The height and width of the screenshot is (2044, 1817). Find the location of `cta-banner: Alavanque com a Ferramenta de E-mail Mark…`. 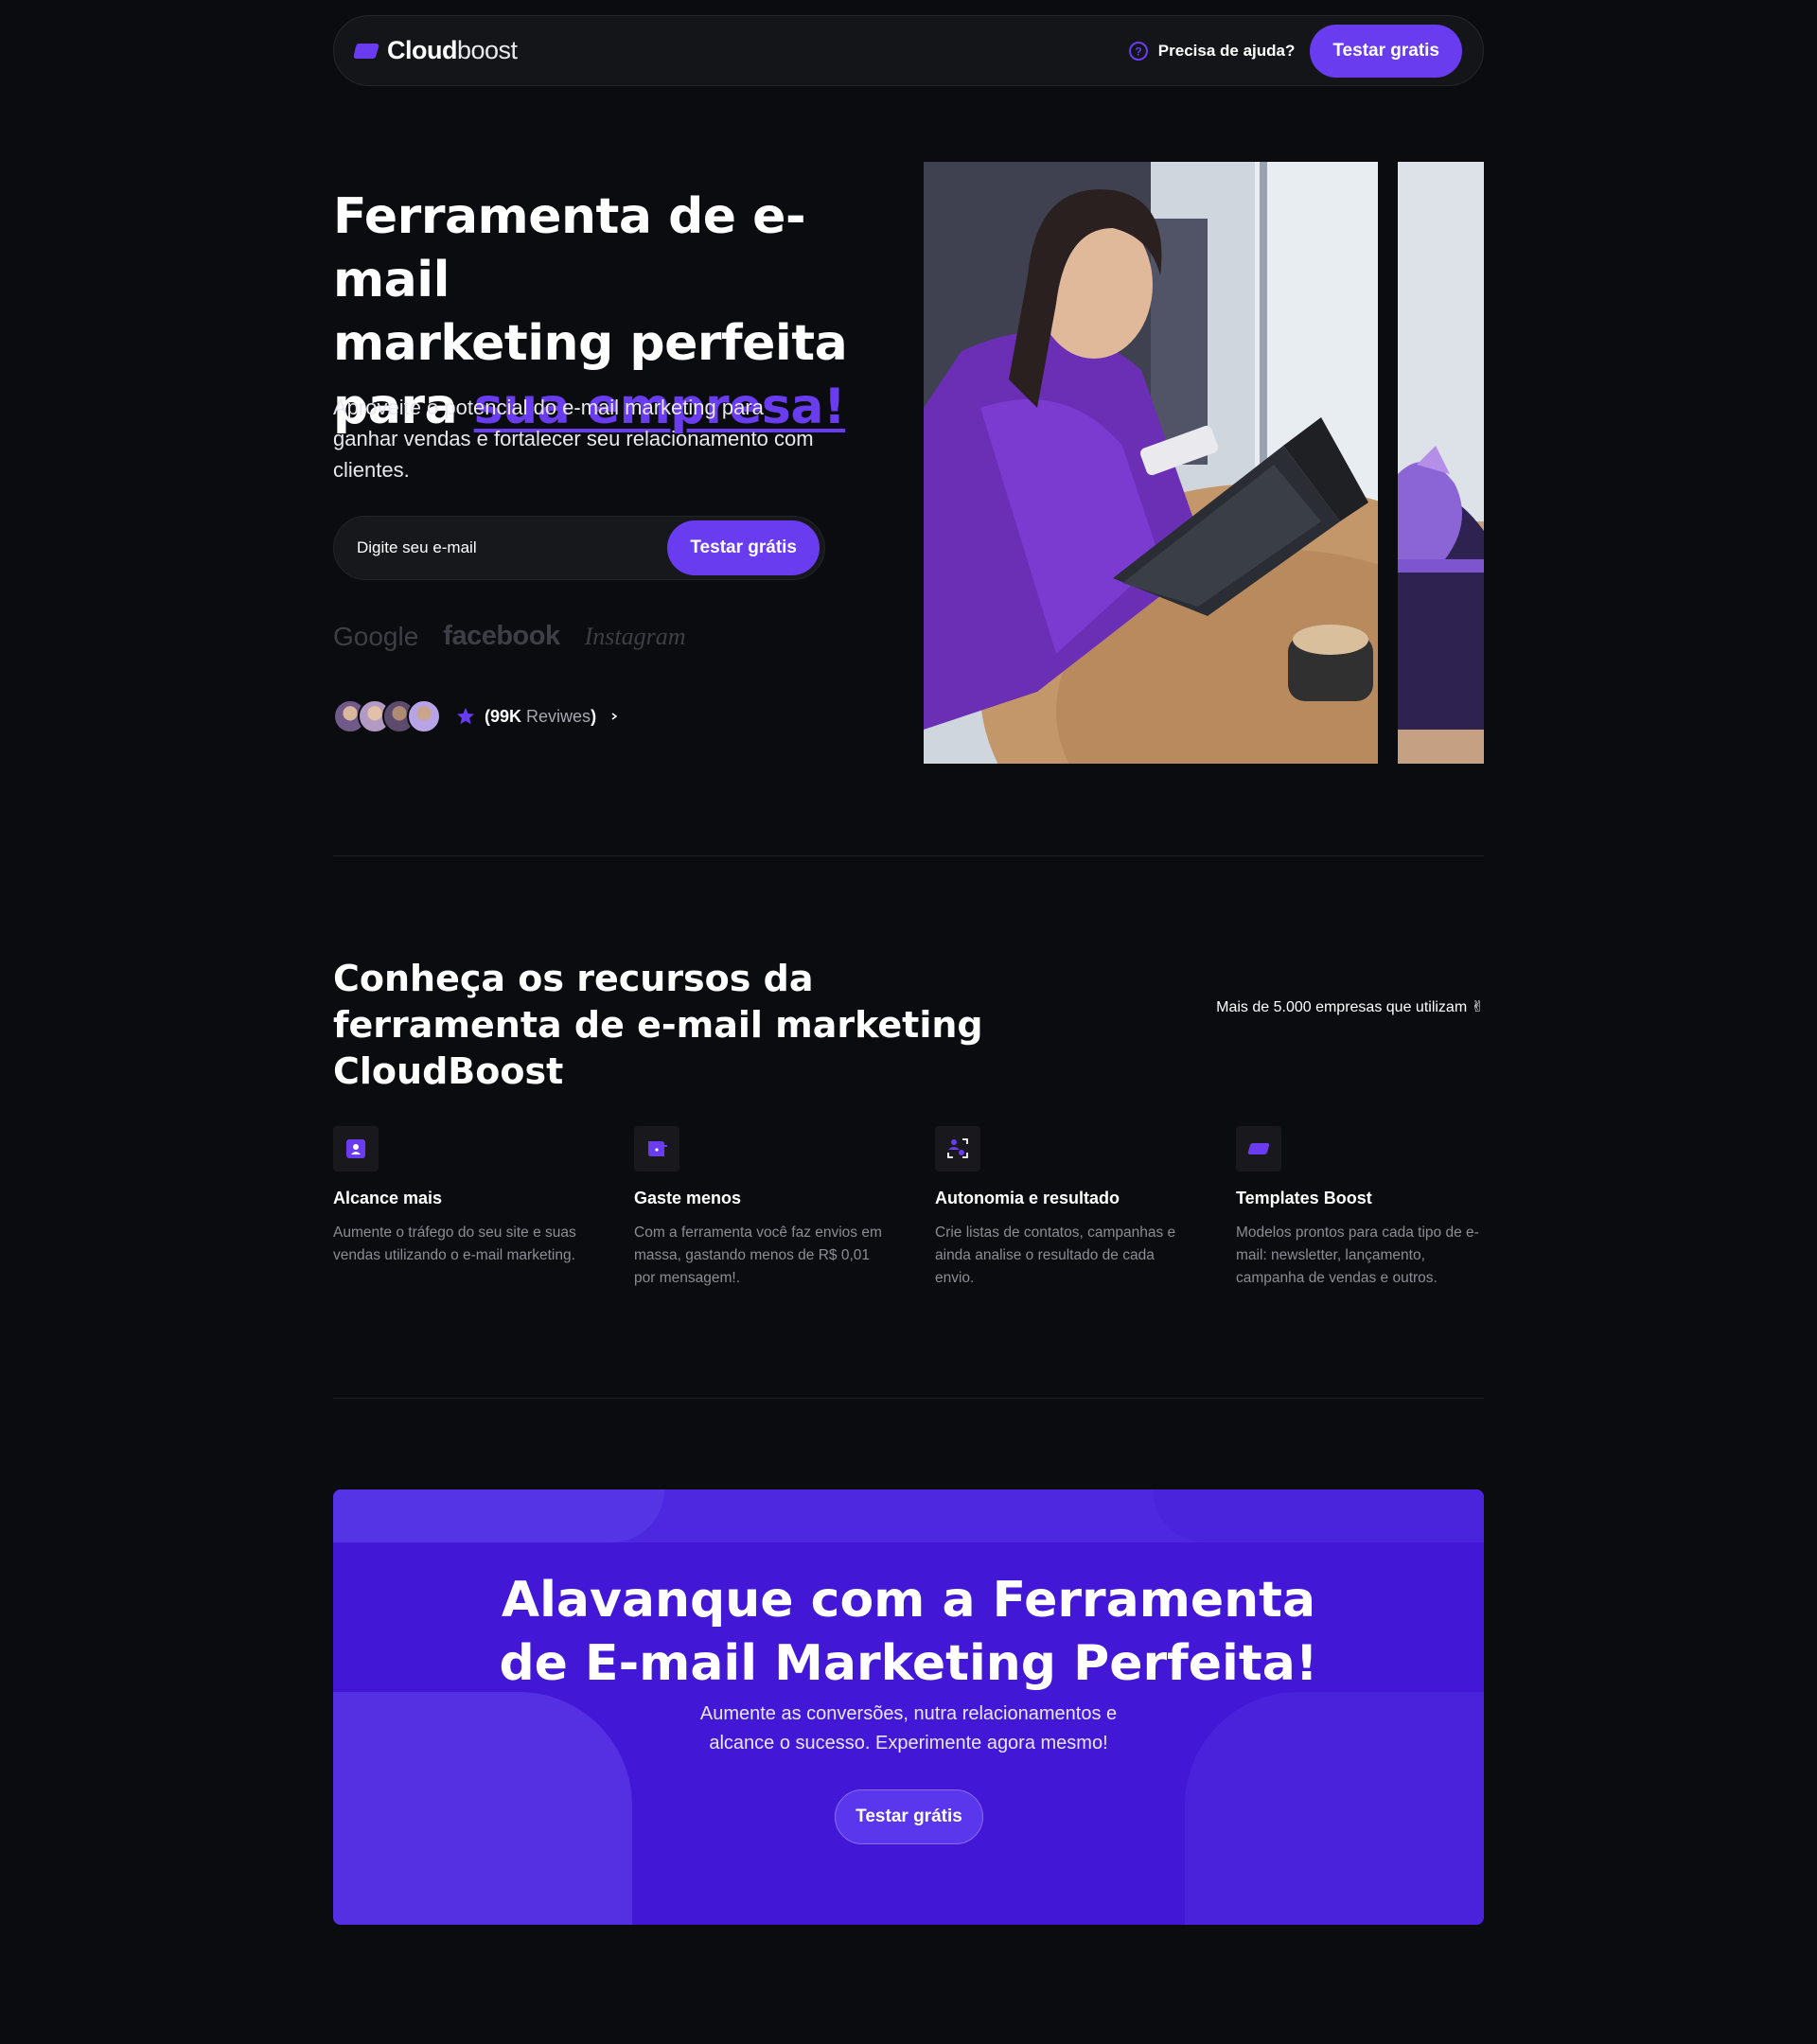

cta-banner: Alavanque com a Ferramenta de E-mail Mark… is located at coordinates (908, 1707).